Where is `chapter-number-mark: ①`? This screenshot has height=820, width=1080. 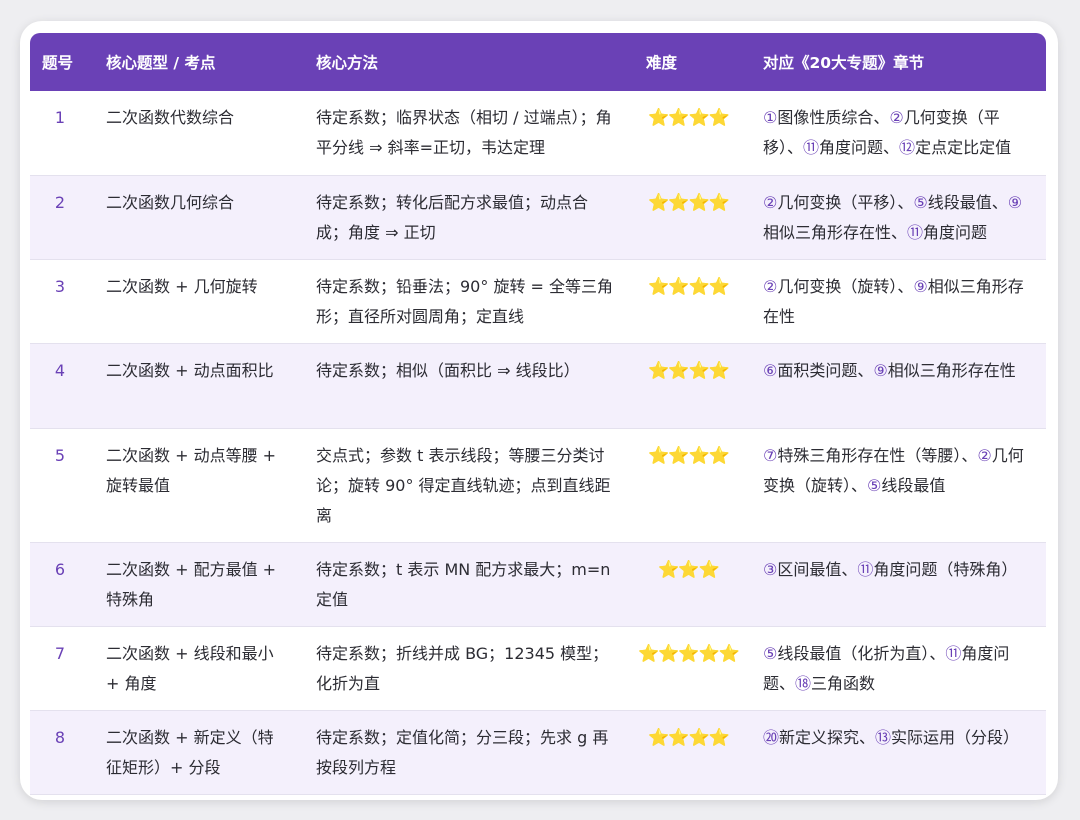
chapter-number-mark: ① is located at coordinates (770, 117).